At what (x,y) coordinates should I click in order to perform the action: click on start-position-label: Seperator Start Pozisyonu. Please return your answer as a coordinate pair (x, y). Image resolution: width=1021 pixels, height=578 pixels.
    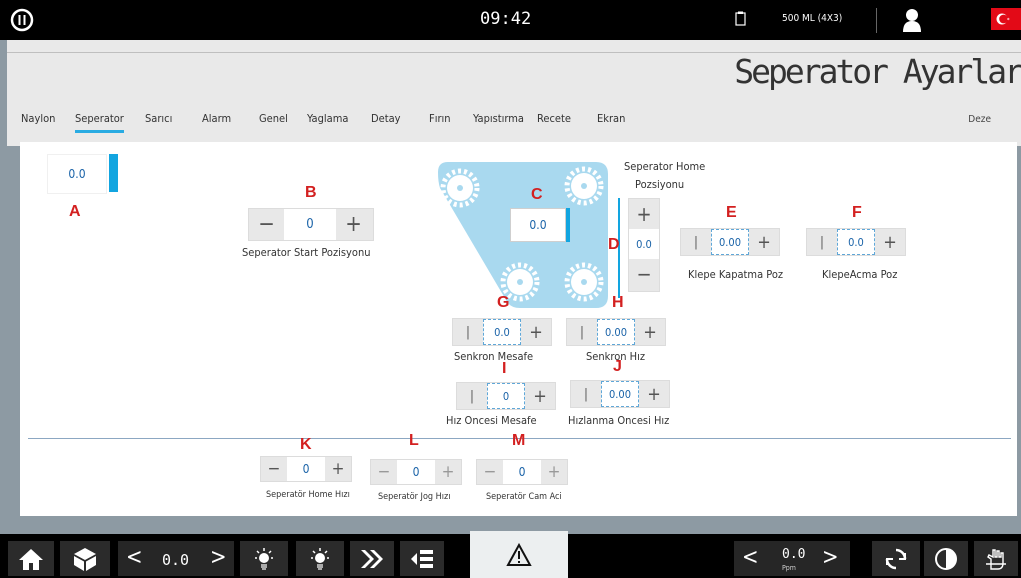
    Looking at the image, I should click on (306, 252).